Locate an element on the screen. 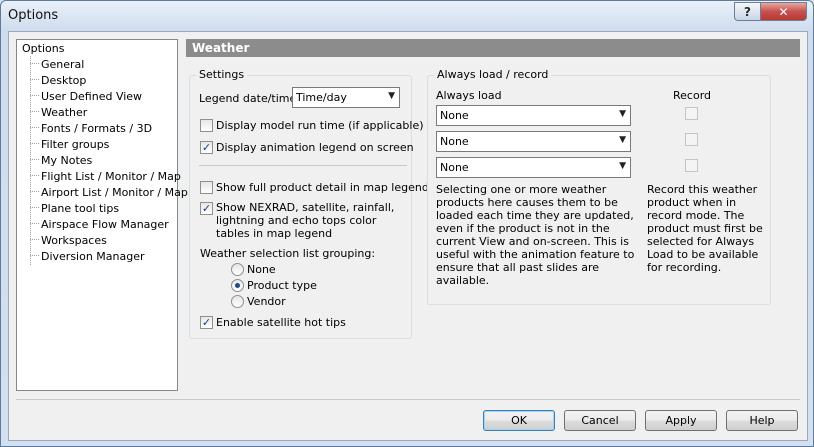  tree-item-airport-list: Airport List / Monitor / Map is located at coordinates (114, 192).